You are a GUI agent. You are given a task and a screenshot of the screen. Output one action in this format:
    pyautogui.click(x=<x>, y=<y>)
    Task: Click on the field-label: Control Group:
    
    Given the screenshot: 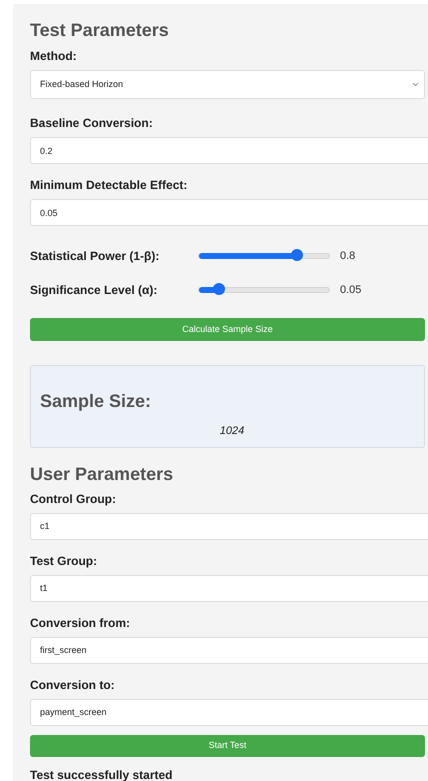 What is the action you would take?
    pyautogui.click(x=73, y=498)
    